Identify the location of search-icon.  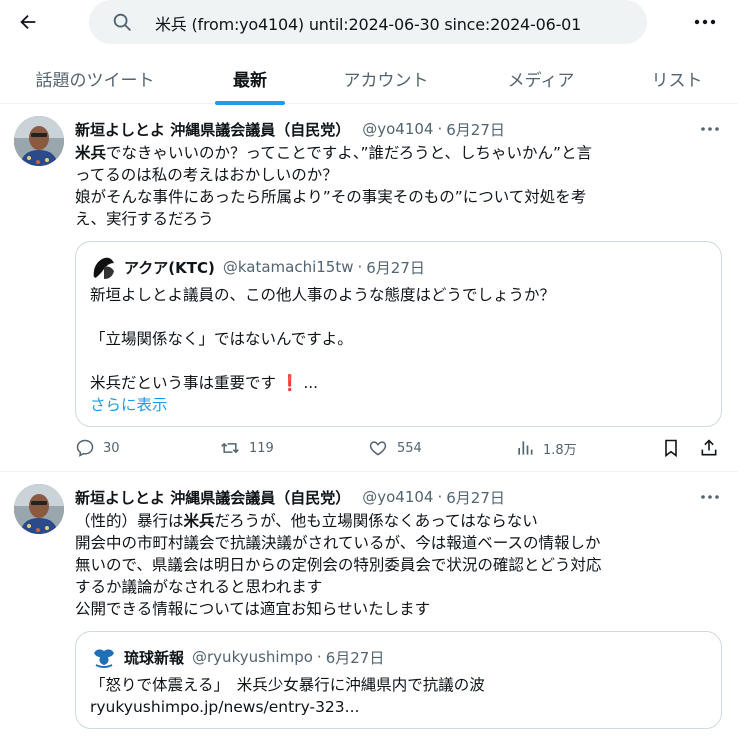
(122, 22).